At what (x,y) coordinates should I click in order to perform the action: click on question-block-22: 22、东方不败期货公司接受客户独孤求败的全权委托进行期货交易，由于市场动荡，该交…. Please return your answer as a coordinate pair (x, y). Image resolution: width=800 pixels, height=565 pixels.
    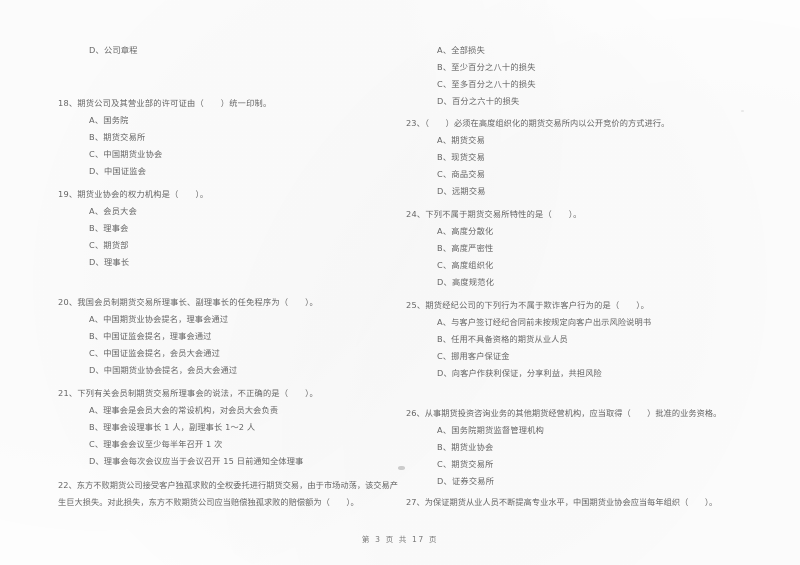
    Looking at the image, I should click on (233, 494).